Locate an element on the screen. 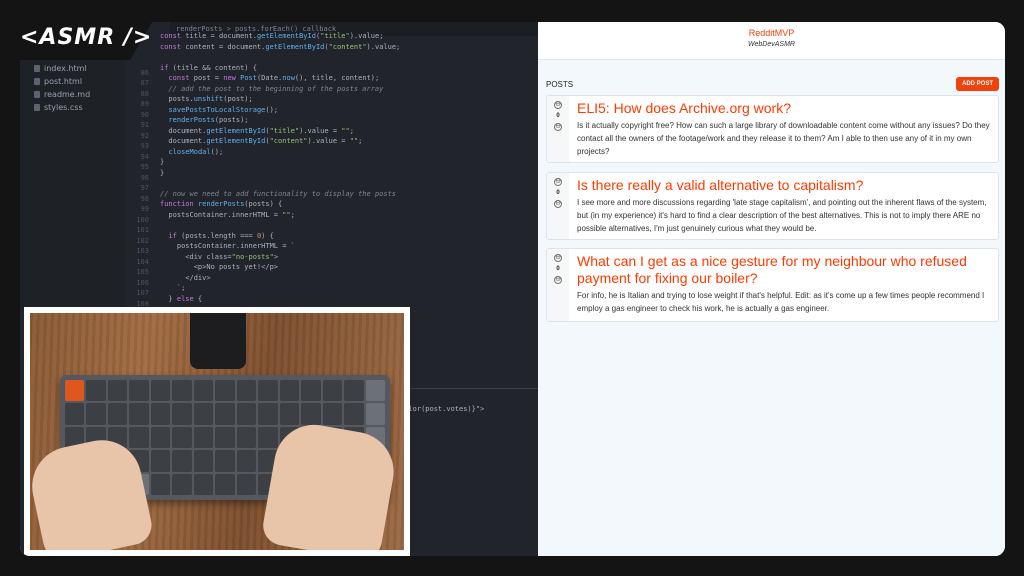 The width and height of the screenshot is (1024, 576). cup-image is located at coordinates (218, 341).